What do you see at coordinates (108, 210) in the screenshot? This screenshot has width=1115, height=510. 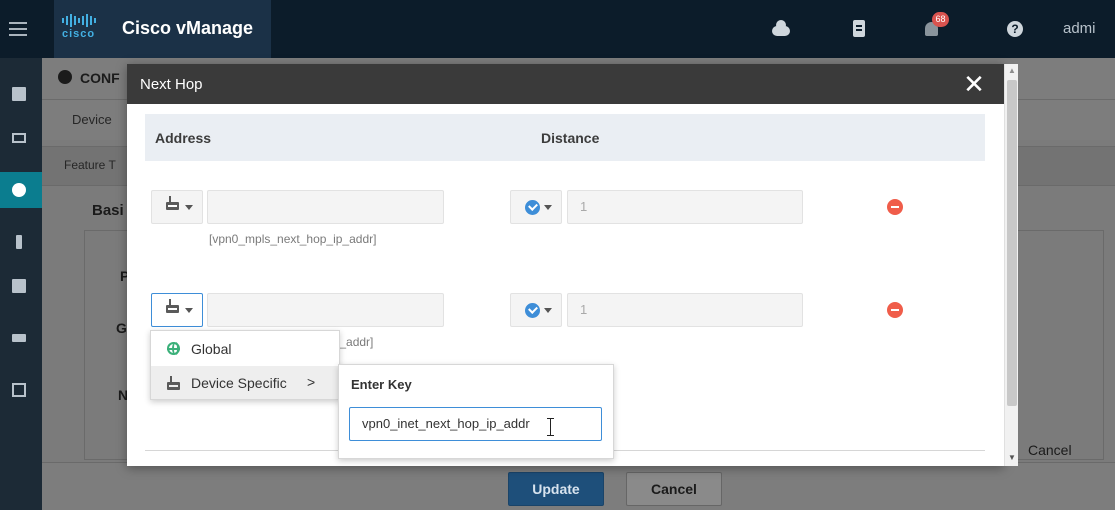 I see `section-basic: Basi` at bounding box center [108, 210].